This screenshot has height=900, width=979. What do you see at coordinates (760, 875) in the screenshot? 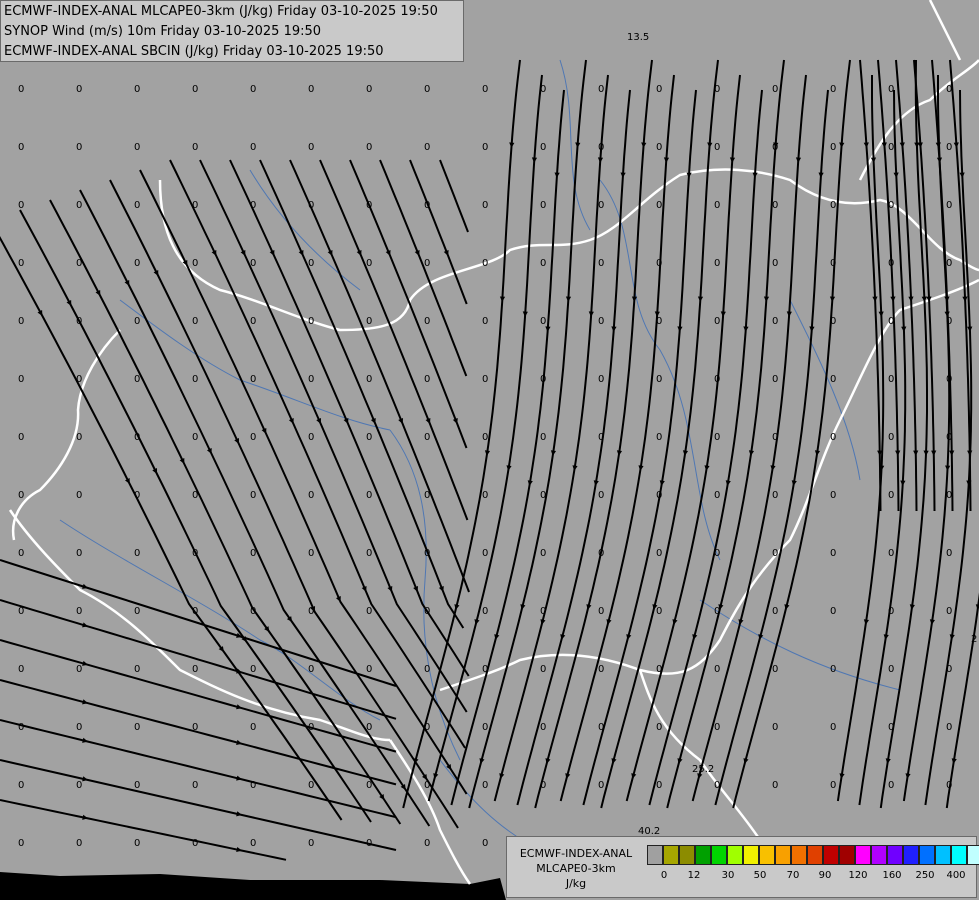
I see `legend-tick-label: 50` at bounding box center [760, 875].